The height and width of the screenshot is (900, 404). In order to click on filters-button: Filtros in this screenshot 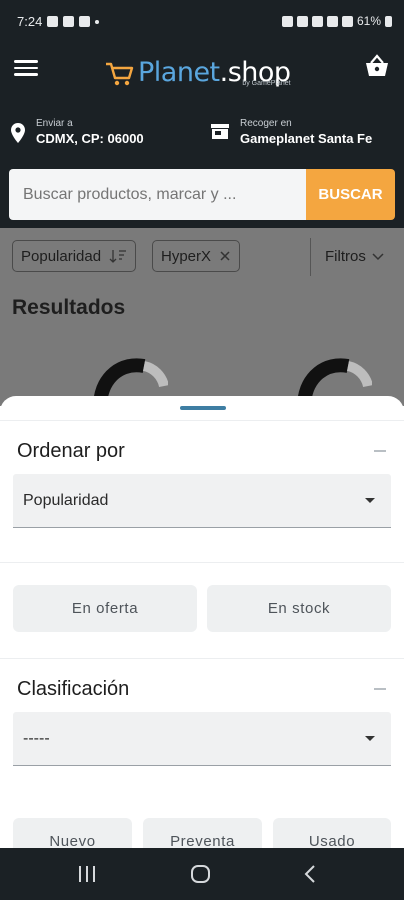, I will do `click(354, 256)`.